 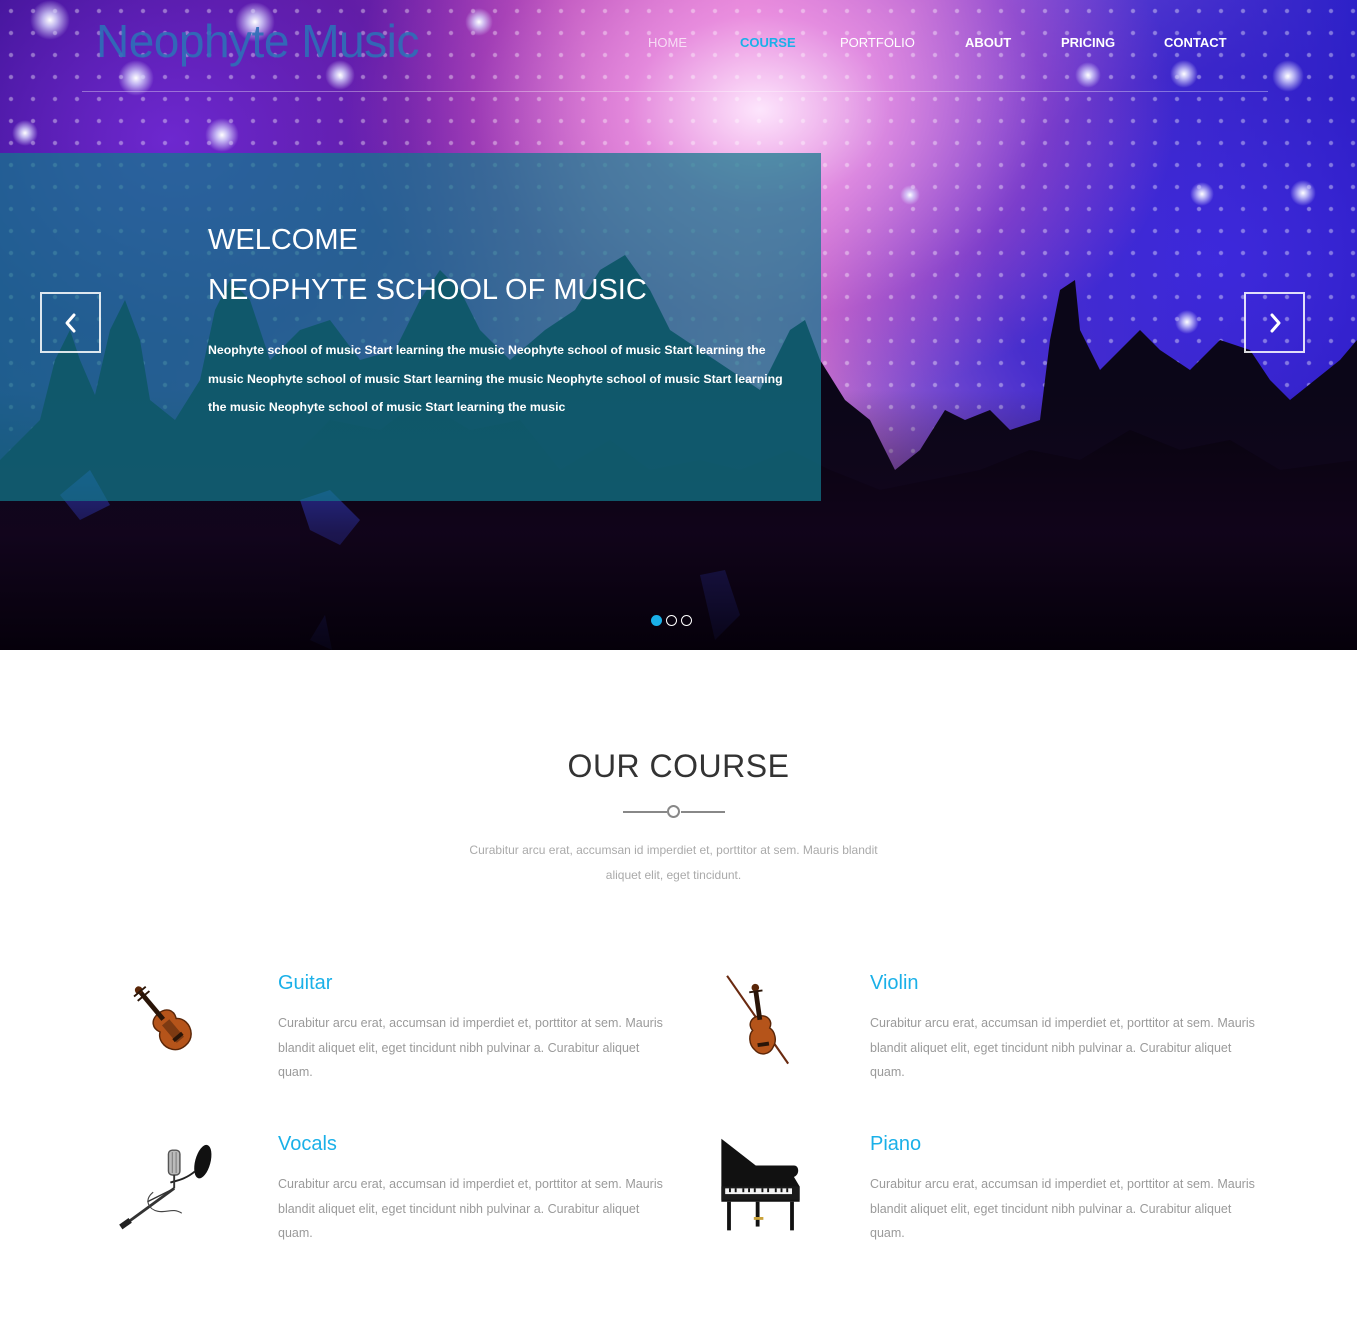 I want to click on title-divider, so click(x=674, y=812).